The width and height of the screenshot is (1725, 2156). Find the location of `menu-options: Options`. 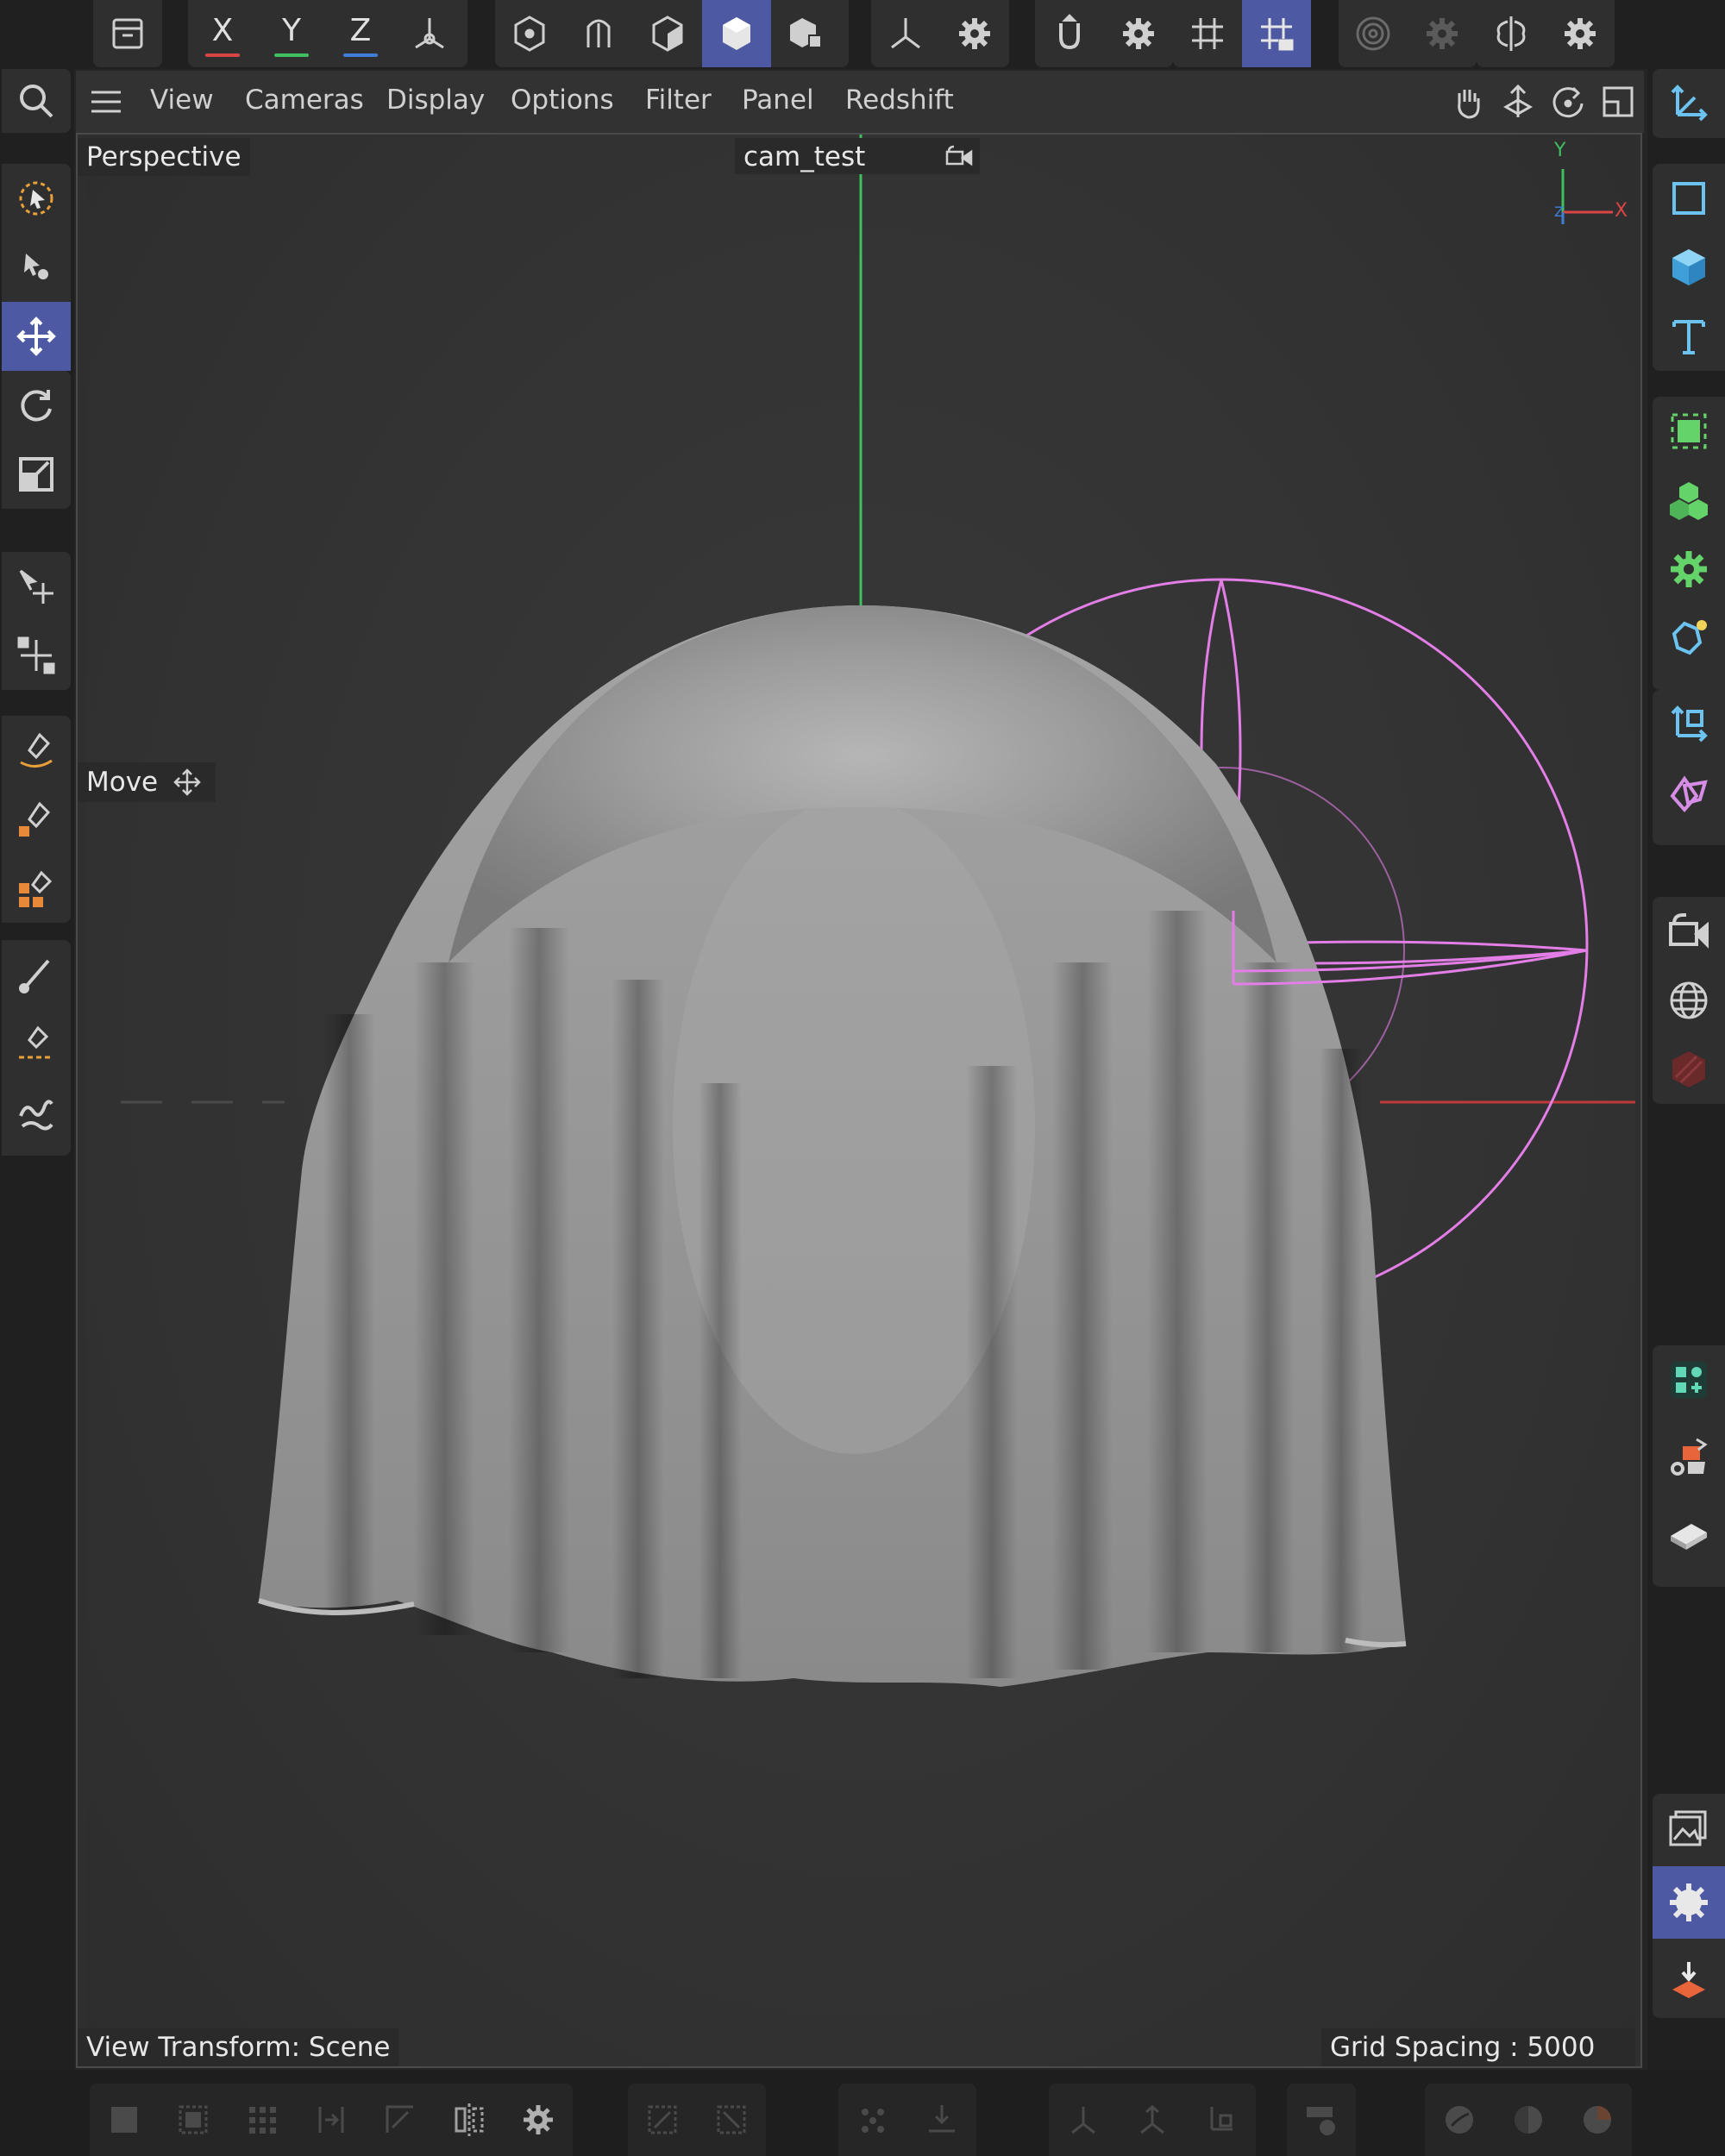

menu-options: Options is located at coordinates (562, 100).